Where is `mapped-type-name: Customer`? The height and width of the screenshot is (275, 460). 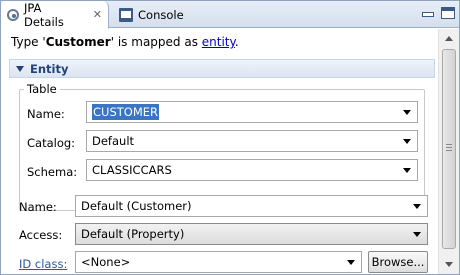
mapped-type-name: Customer is located at coordinates (78, 42).